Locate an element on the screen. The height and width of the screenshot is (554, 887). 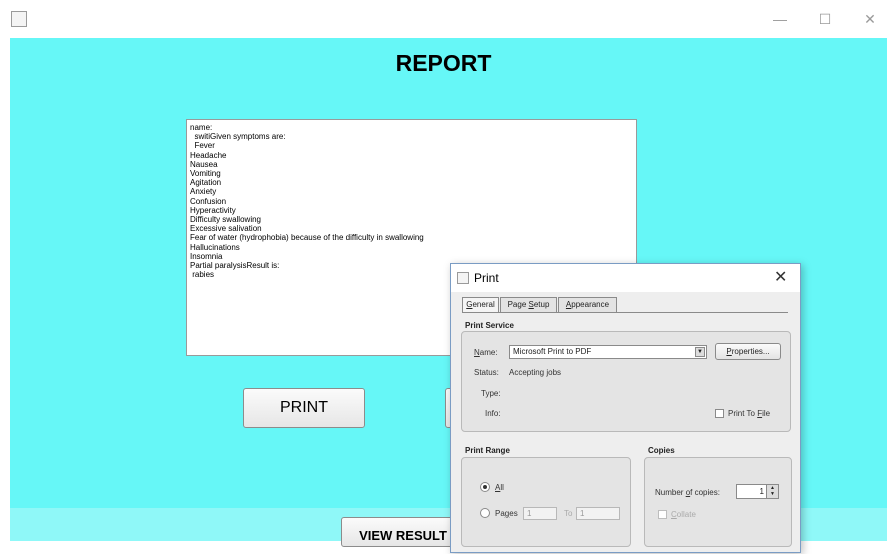
collate-label: Collate is located at coordinates (683, 514).